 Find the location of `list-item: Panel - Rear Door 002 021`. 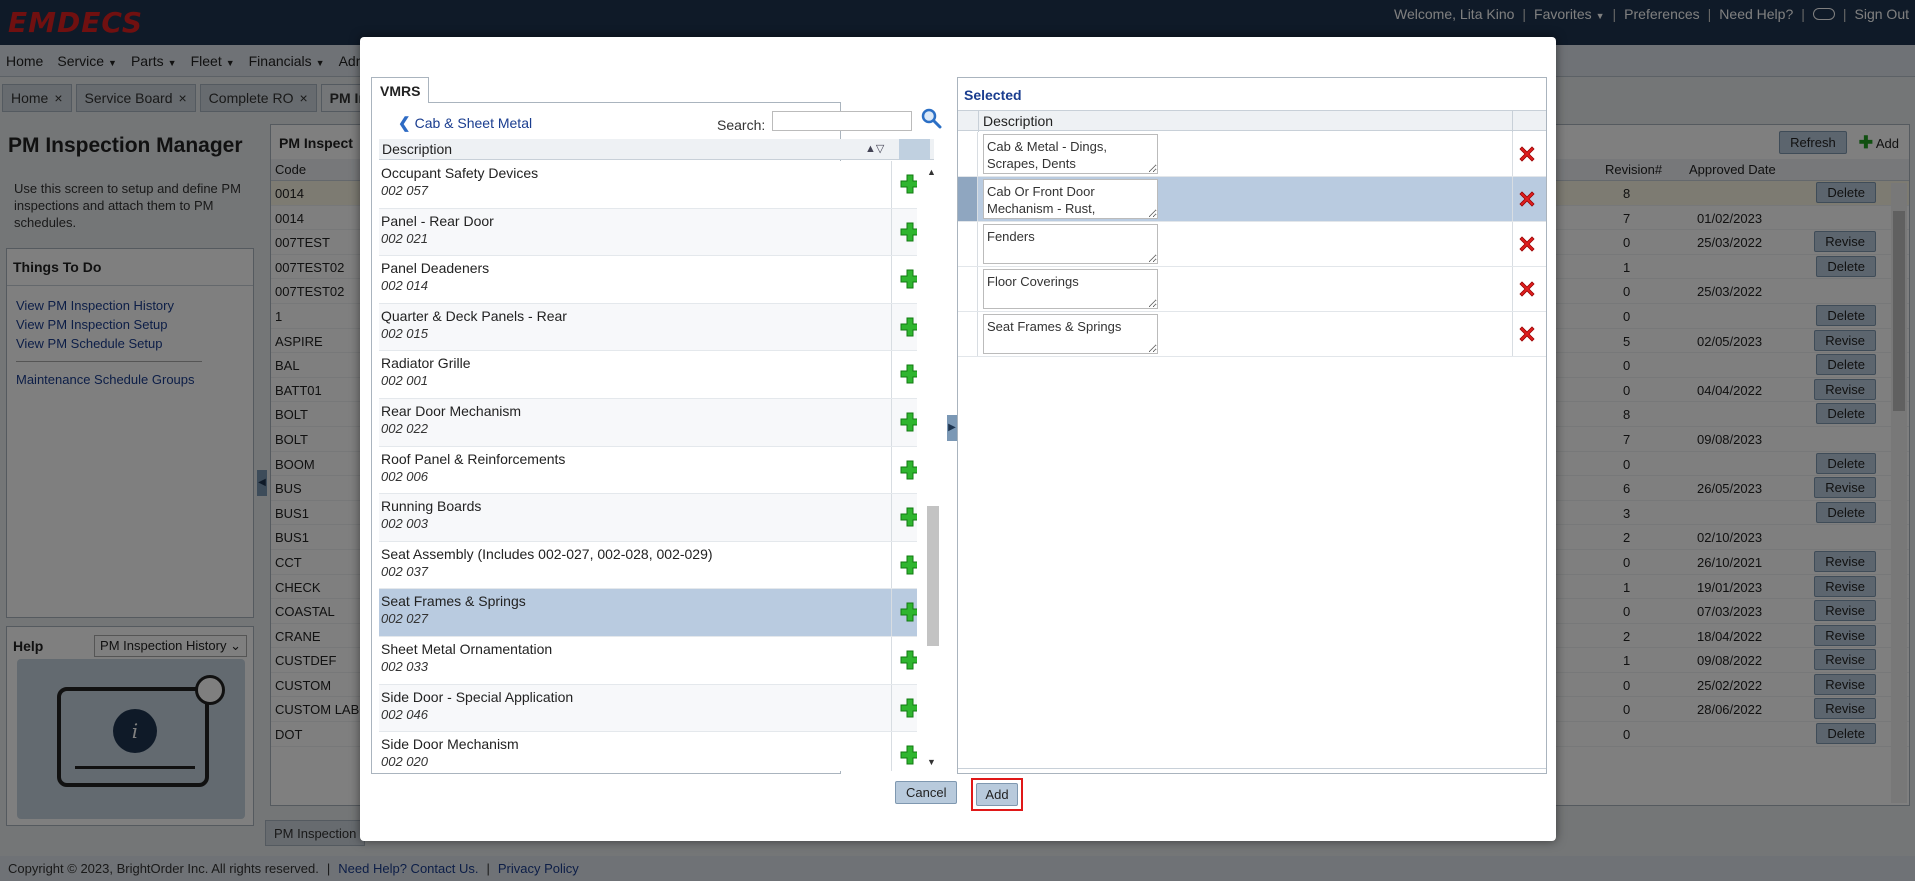

list-item: Panel - Rear Door 002 021 is located at coordinates (648, 232).